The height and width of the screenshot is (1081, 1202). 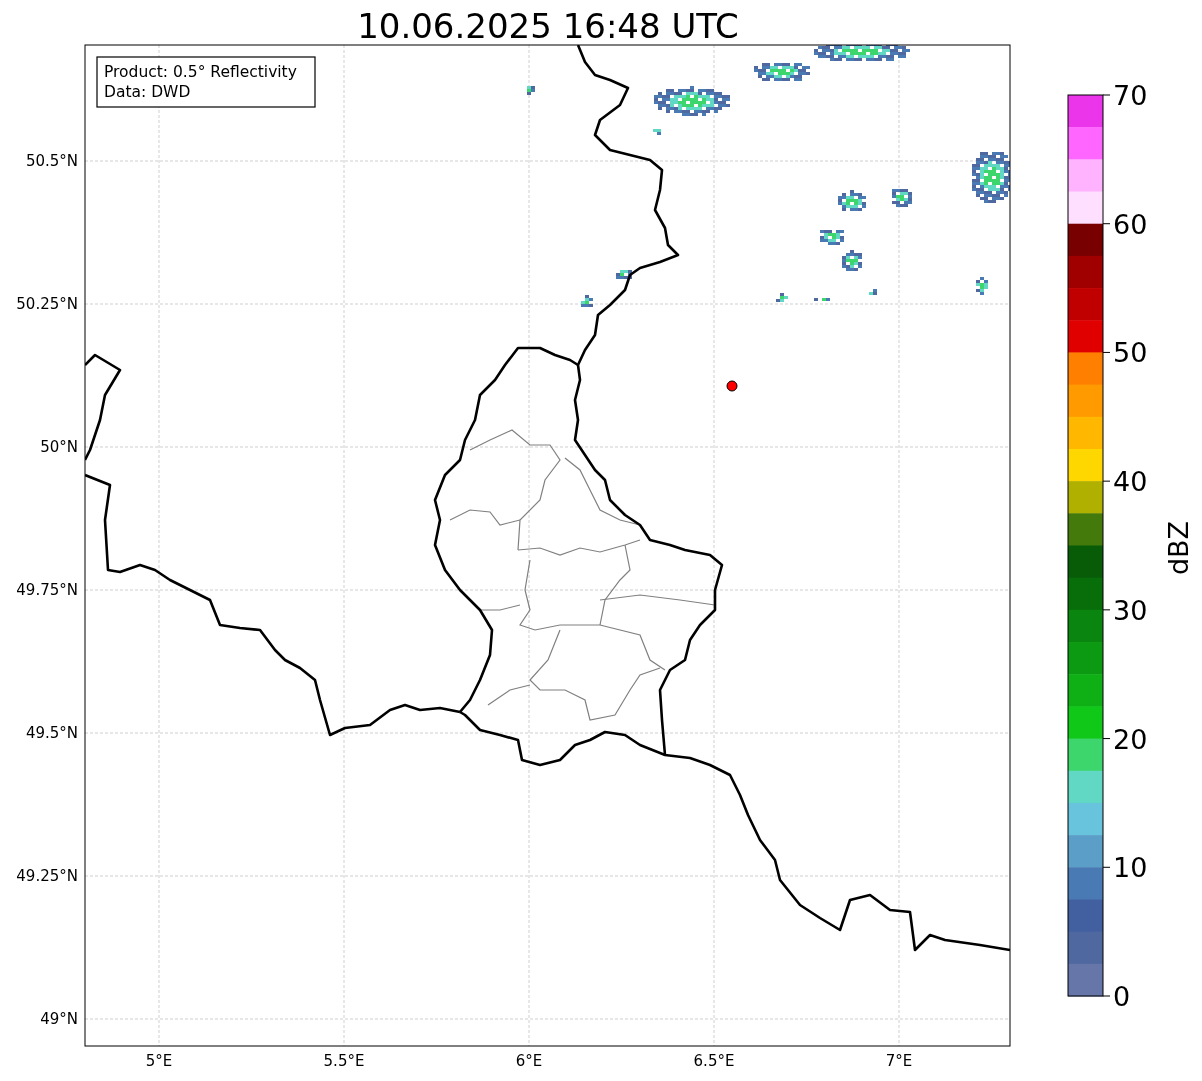 I want to click on info-text: Product: 0.5° Reflectivity, so click(x=200, y=72).